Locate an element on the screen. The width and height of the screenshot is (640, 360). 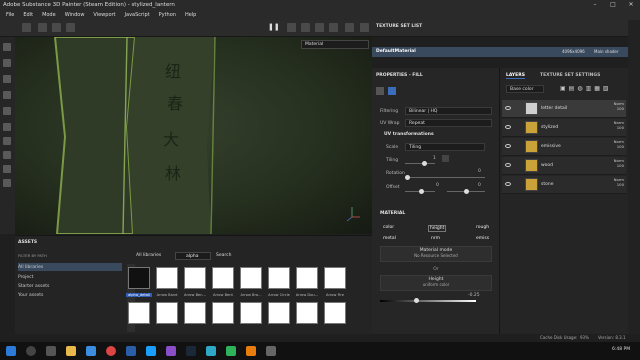
geometry-fill-icon is located at coordinates (7, 95).